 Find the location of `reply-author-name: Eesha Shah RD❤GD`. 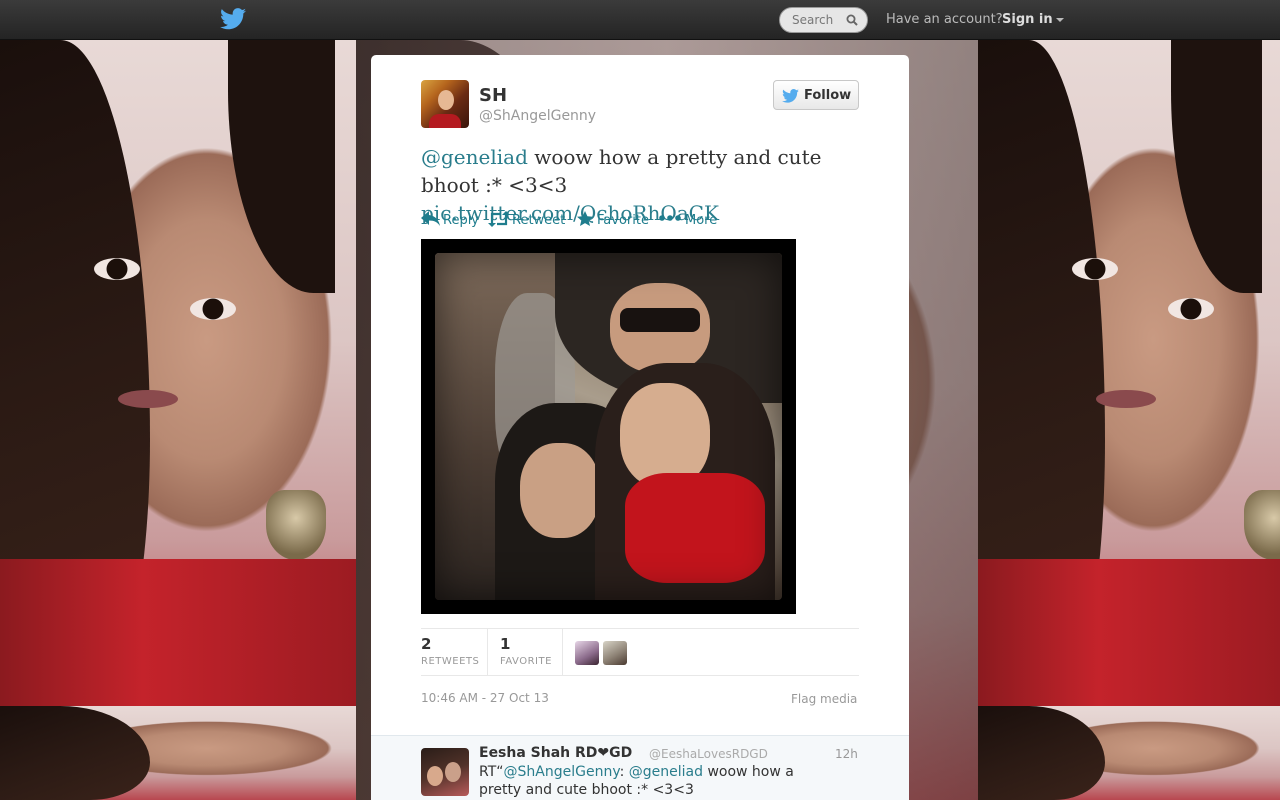

reply-author-name: Eesha Shah RD❤GD is located at coordinates (555, 753).